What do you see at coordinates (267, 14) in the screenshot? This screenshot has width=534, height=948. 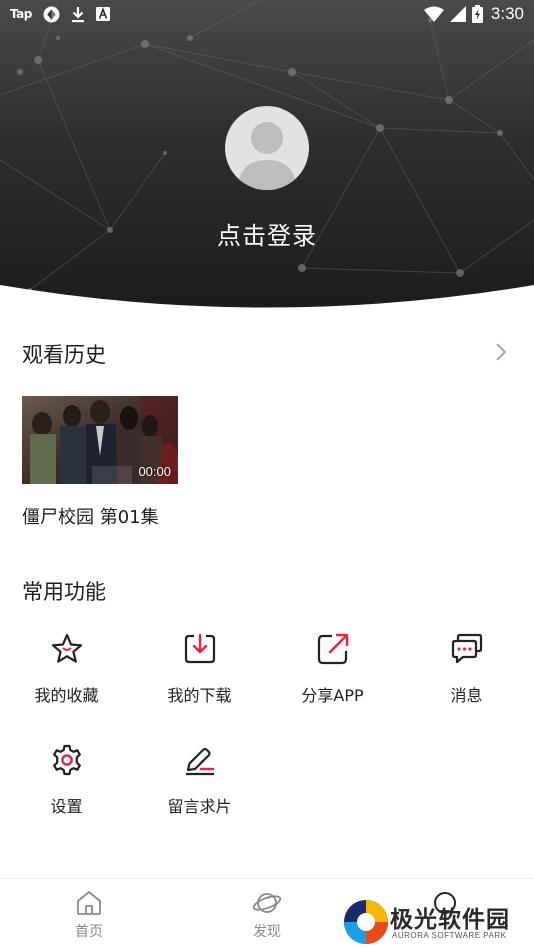 I see `status-bar: Tap 3:30` at bounding box center [267, 14].